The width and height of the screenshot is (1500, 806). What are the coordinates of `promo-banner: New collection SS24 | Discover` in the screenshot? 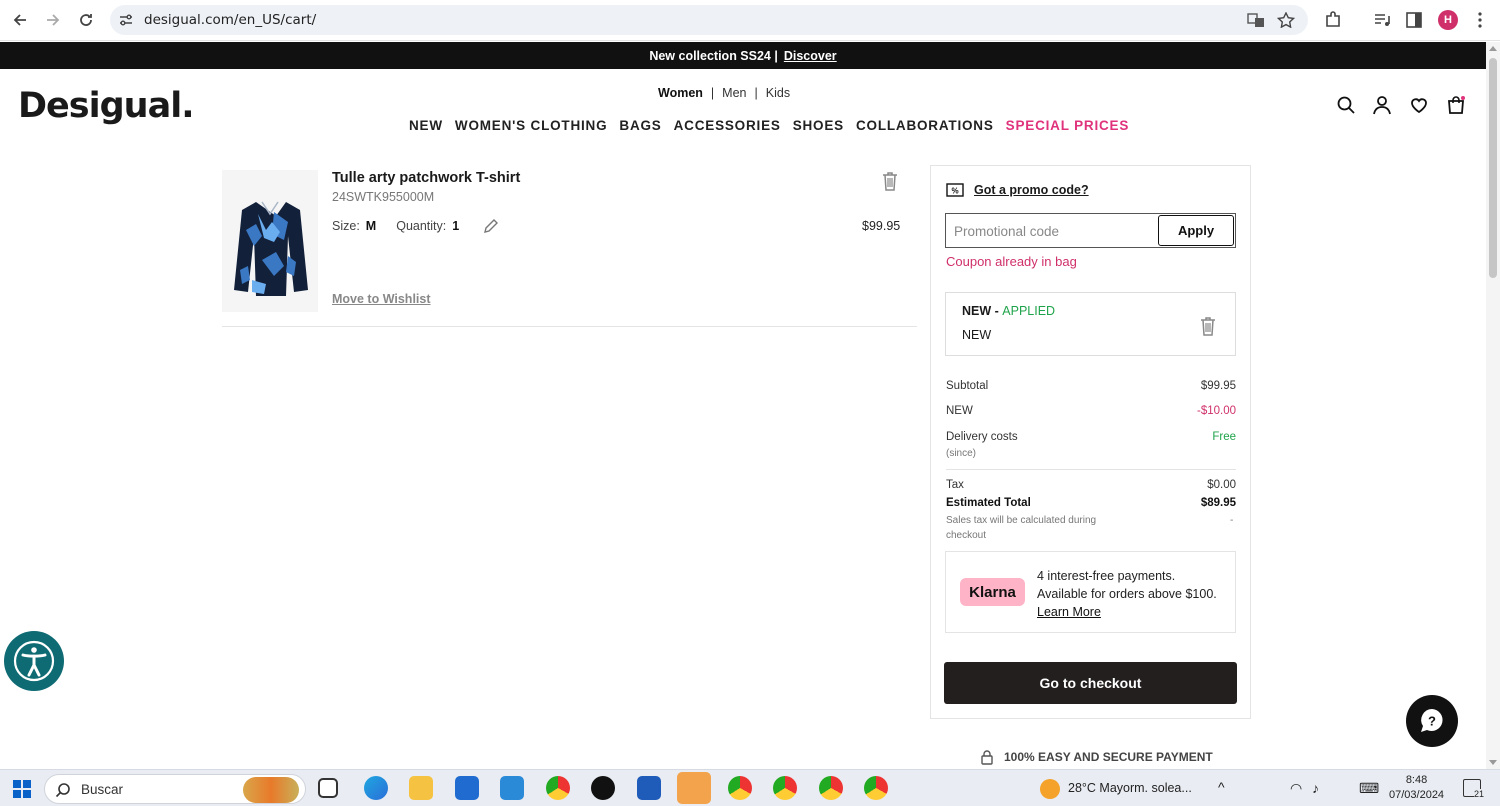 It's located at (743, 55).